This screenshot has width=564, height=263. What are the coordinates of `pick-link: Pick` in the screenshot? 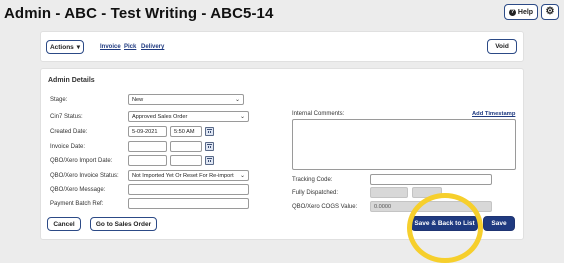 It's located at (130, 47).